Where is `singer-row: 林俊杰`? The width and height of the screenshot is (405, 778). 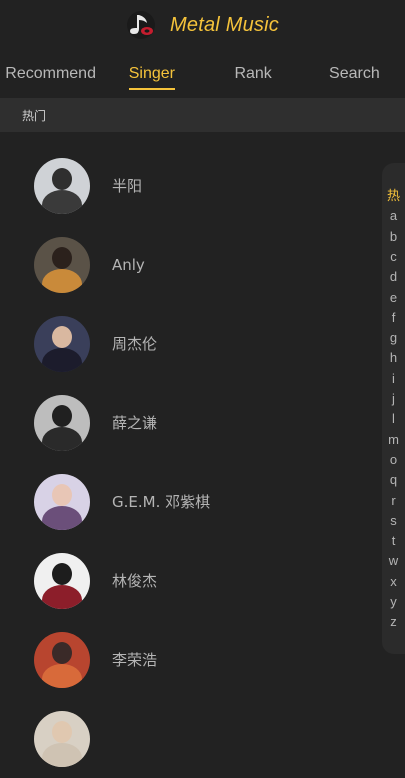
singer-row: 林俊杰 is located at coordinates (190, 580).